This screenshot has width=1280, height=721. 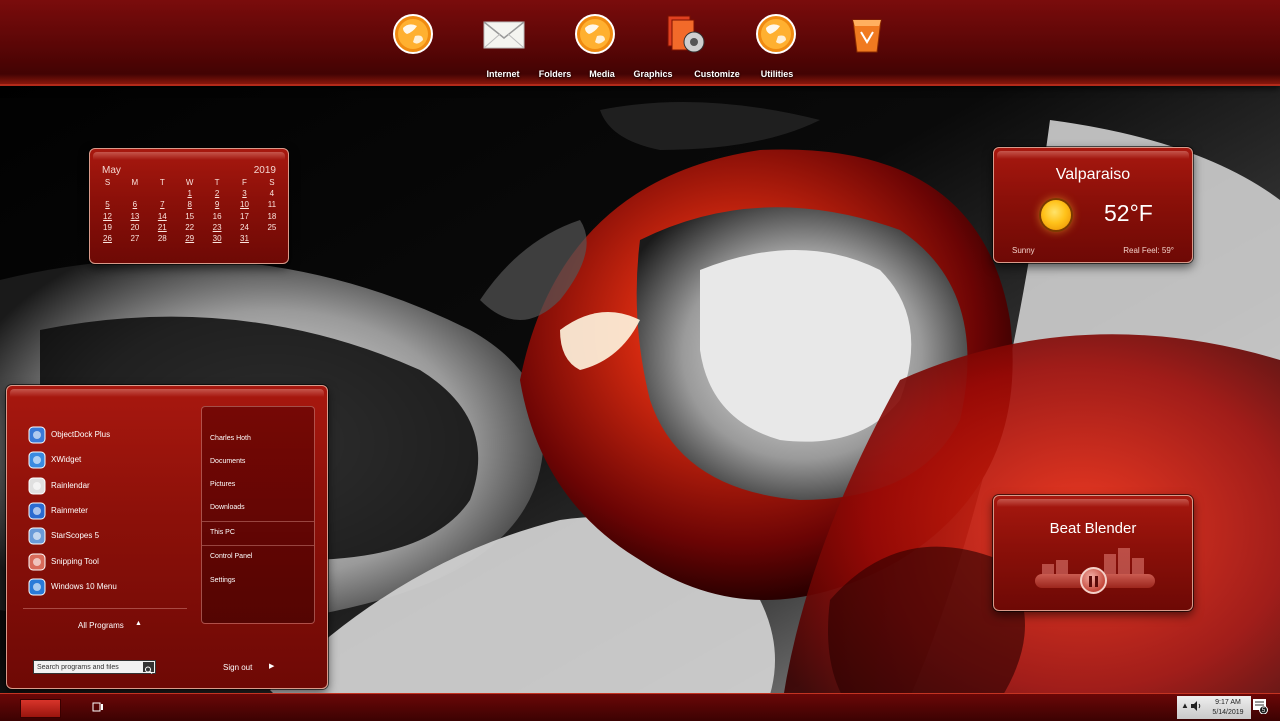 What do you see at coordinates (555, 74) in the screenshot?
I see `dock-label-folders: Folders` at bounding box center [555, 74].